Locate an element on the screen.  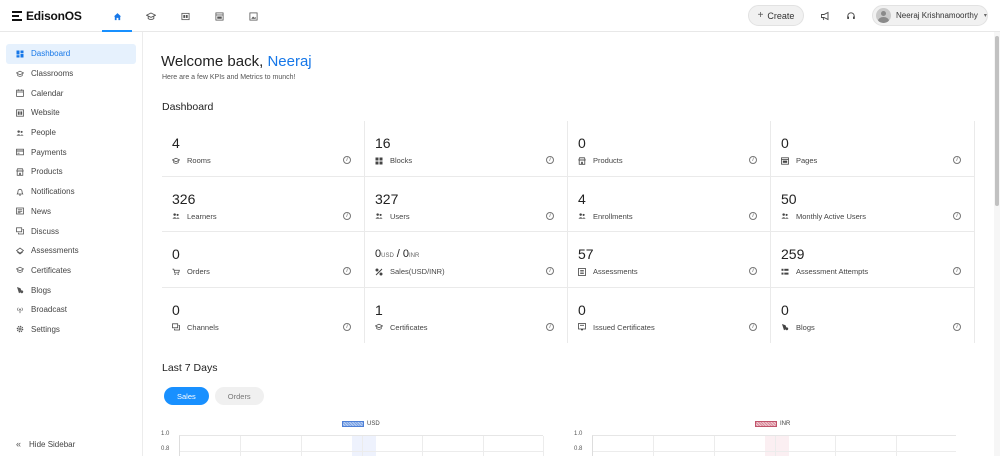
kpi-card-pages: 0 Pages i is located at coordinates (873, 149).